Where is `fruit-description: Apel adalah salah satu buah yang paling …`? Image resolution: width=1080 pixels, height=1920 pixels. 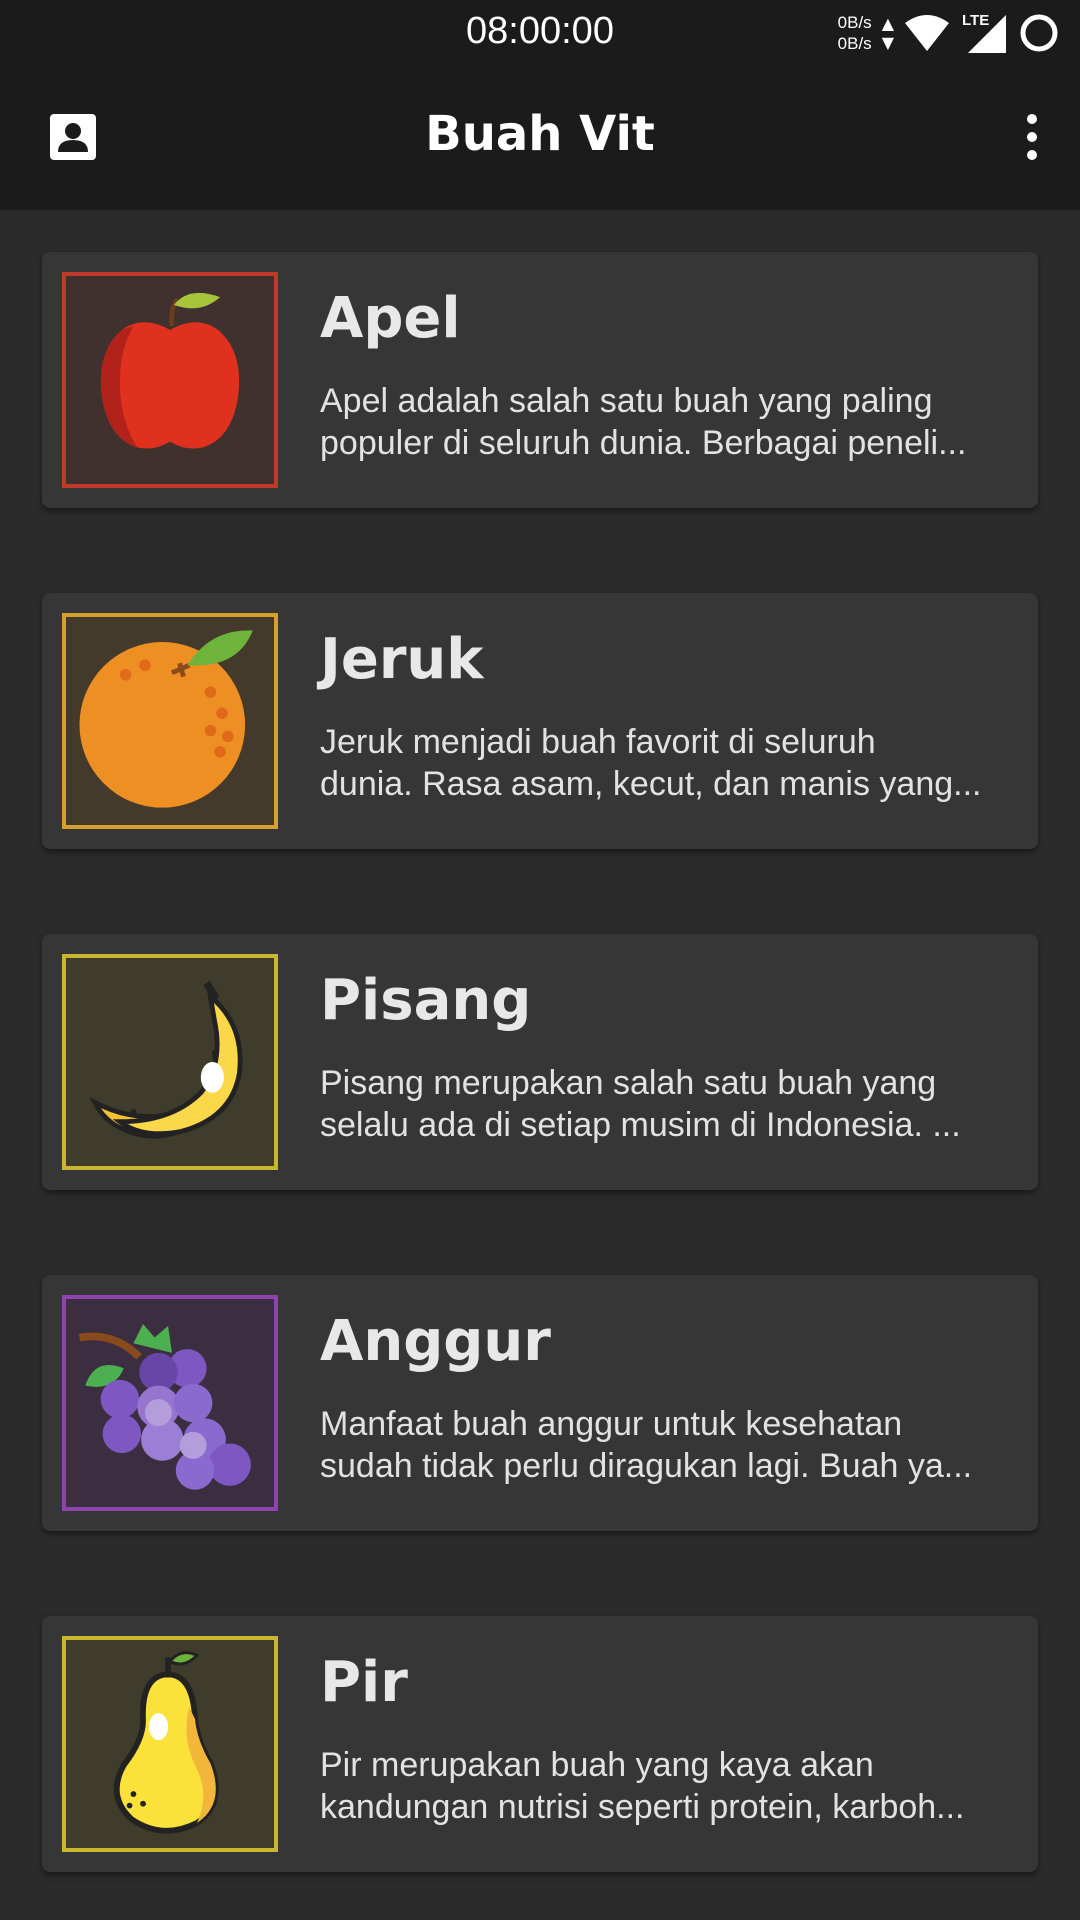 fruit-description: Apel adalah salah satu buah yang paling … is located at coordinates (690, 422).